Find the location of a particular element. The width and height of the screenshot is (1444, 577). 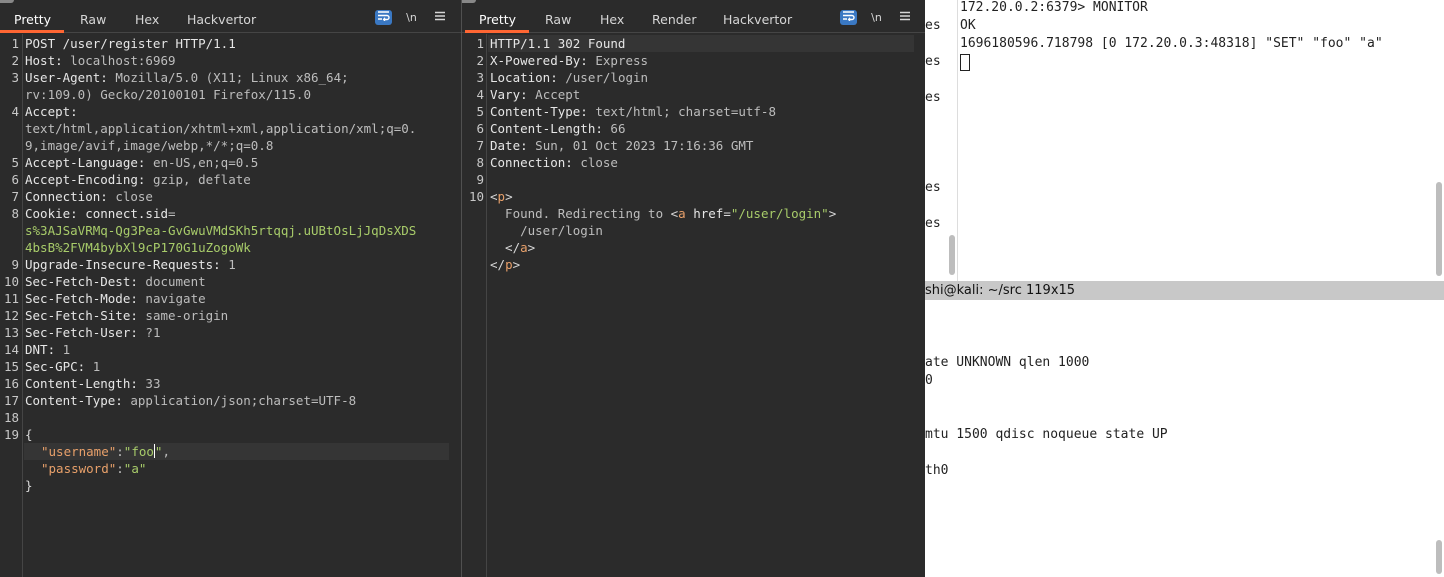

header-sec-fetch-site: Sec-Fetch-Site: same-origin is located at coordinates (127, 315).